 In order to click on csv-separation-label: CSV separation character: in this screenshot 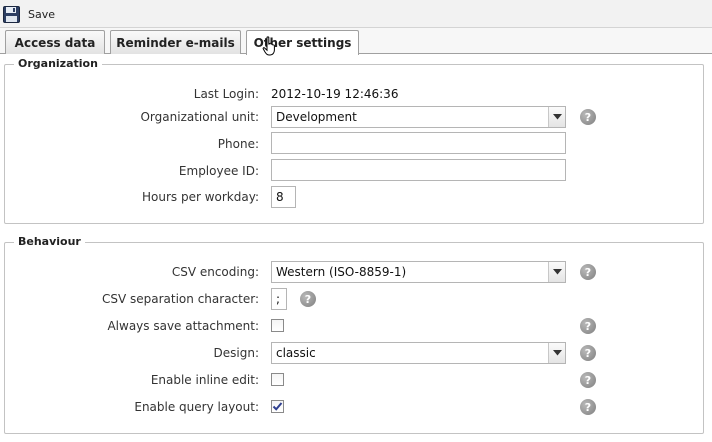, I will do `click(180, 299)`.